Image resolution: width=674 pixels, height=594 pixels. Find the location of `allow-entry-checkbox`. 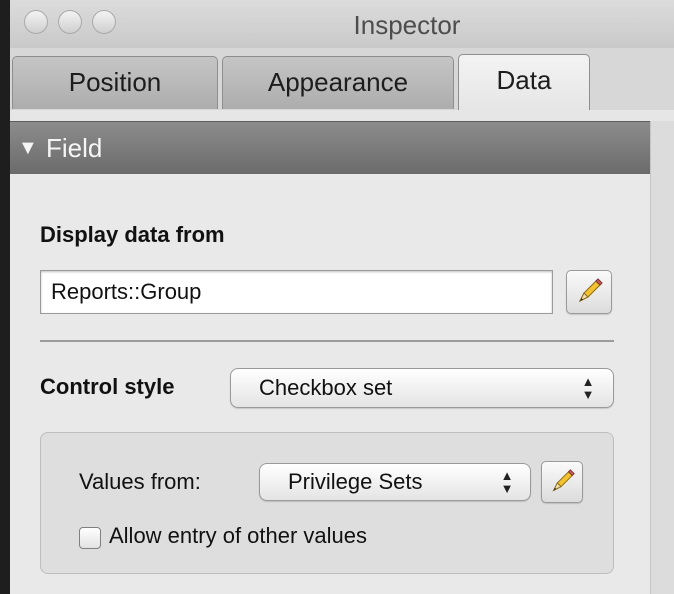

allow-entry-checkbox is located at coordinates (90, 538).